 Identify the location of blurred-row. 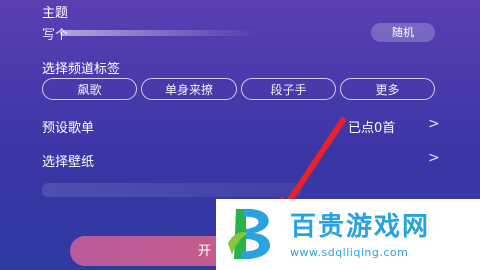
(172, 190).